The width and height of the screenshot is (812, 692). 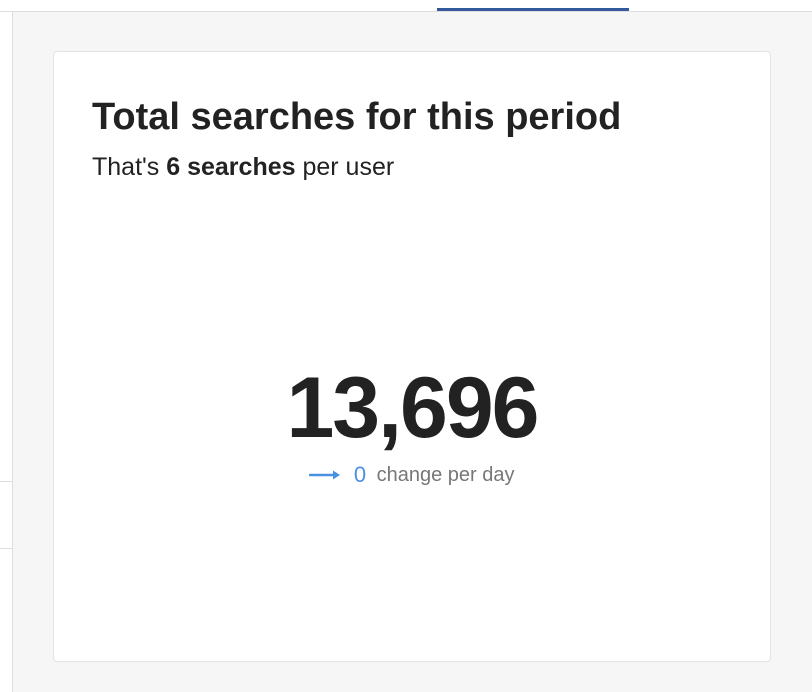 I want to click on searches-per-user-value: 6 searches, so click(x=231, y=167).